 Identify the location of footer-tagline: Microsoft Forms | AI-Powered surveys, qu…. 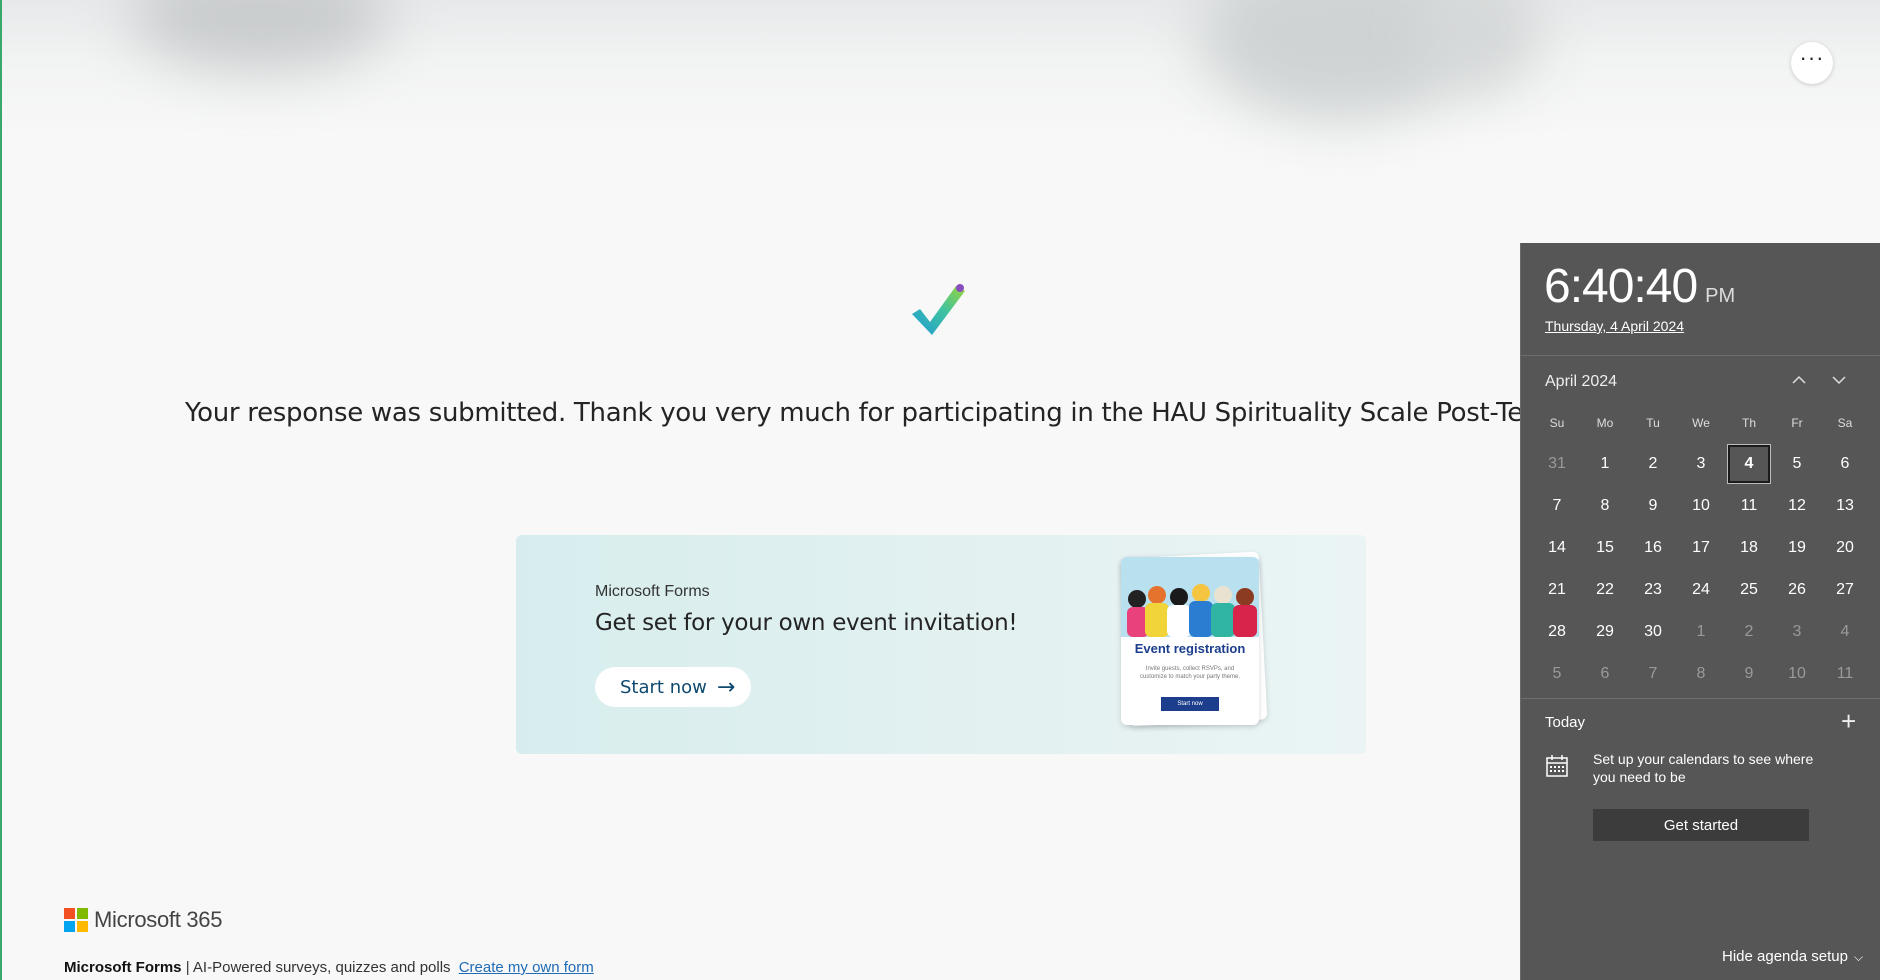
(329, 967).